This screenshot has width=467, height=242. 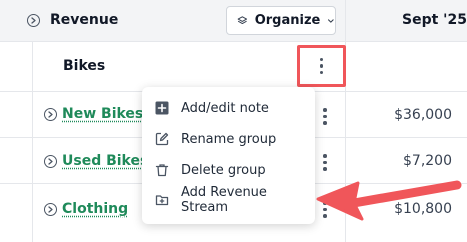 What do you see at coordinates (225, 108) in the screenshot?
I see `menu-item-label: Add/edit note` at bounding box center [225, 108].